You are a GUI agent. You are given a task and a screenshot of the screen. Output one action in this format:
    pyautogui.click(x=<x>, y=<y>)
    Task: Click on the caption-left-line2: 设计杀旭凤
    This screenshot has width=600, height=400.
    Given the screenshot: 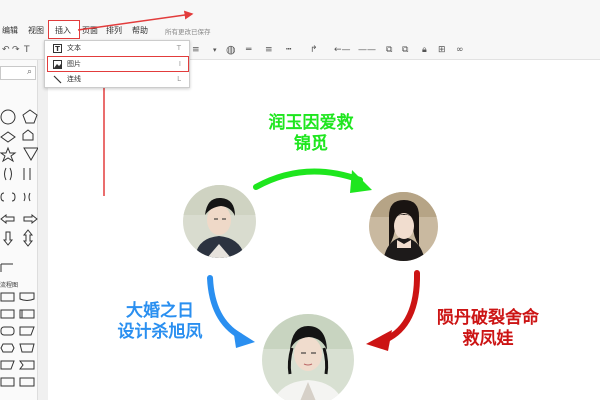 What is the action you would take?
    pyautogui.click(x=160, y=332)
    